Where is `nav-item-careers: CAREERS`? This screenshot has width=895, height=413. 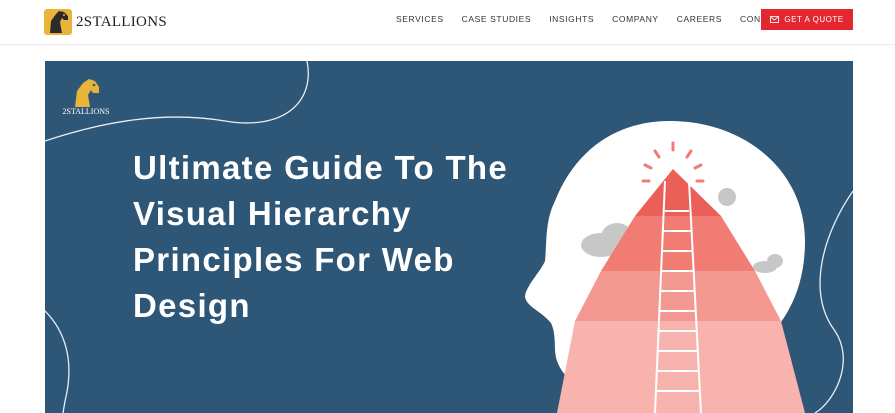
nav-item-careers: CAREERS is located at coordinates (699, 19).